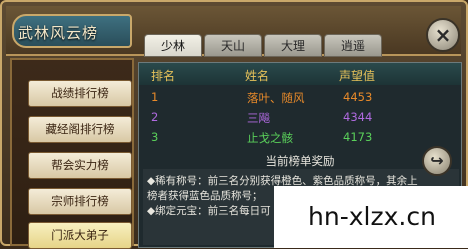 The height and width of the screenshot is (249, 468). Describe the element at coordinates (209, 211) in the screenshot. I see `reward-line: ◆绑定元宝：前三名每日可` at that location.